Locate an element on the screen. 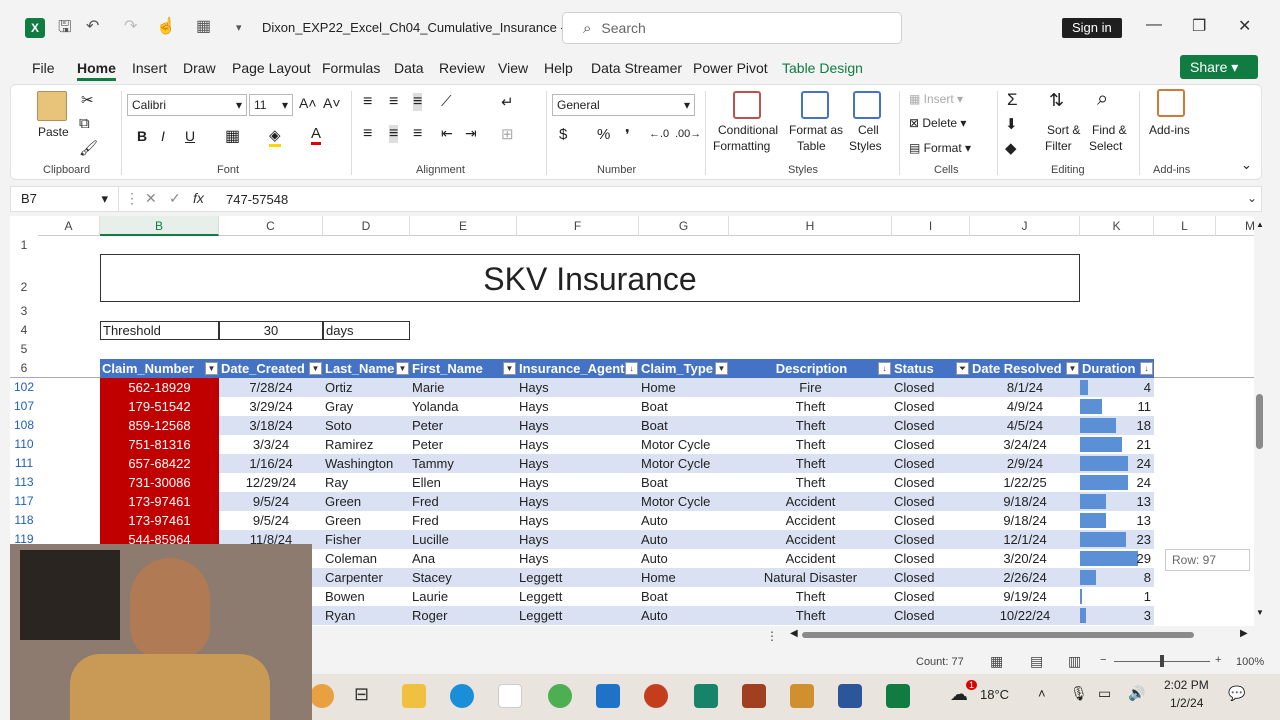 This screenshot has width=1280, height=720. restore-icon: ❐ is located at coordinates (1199, 26).